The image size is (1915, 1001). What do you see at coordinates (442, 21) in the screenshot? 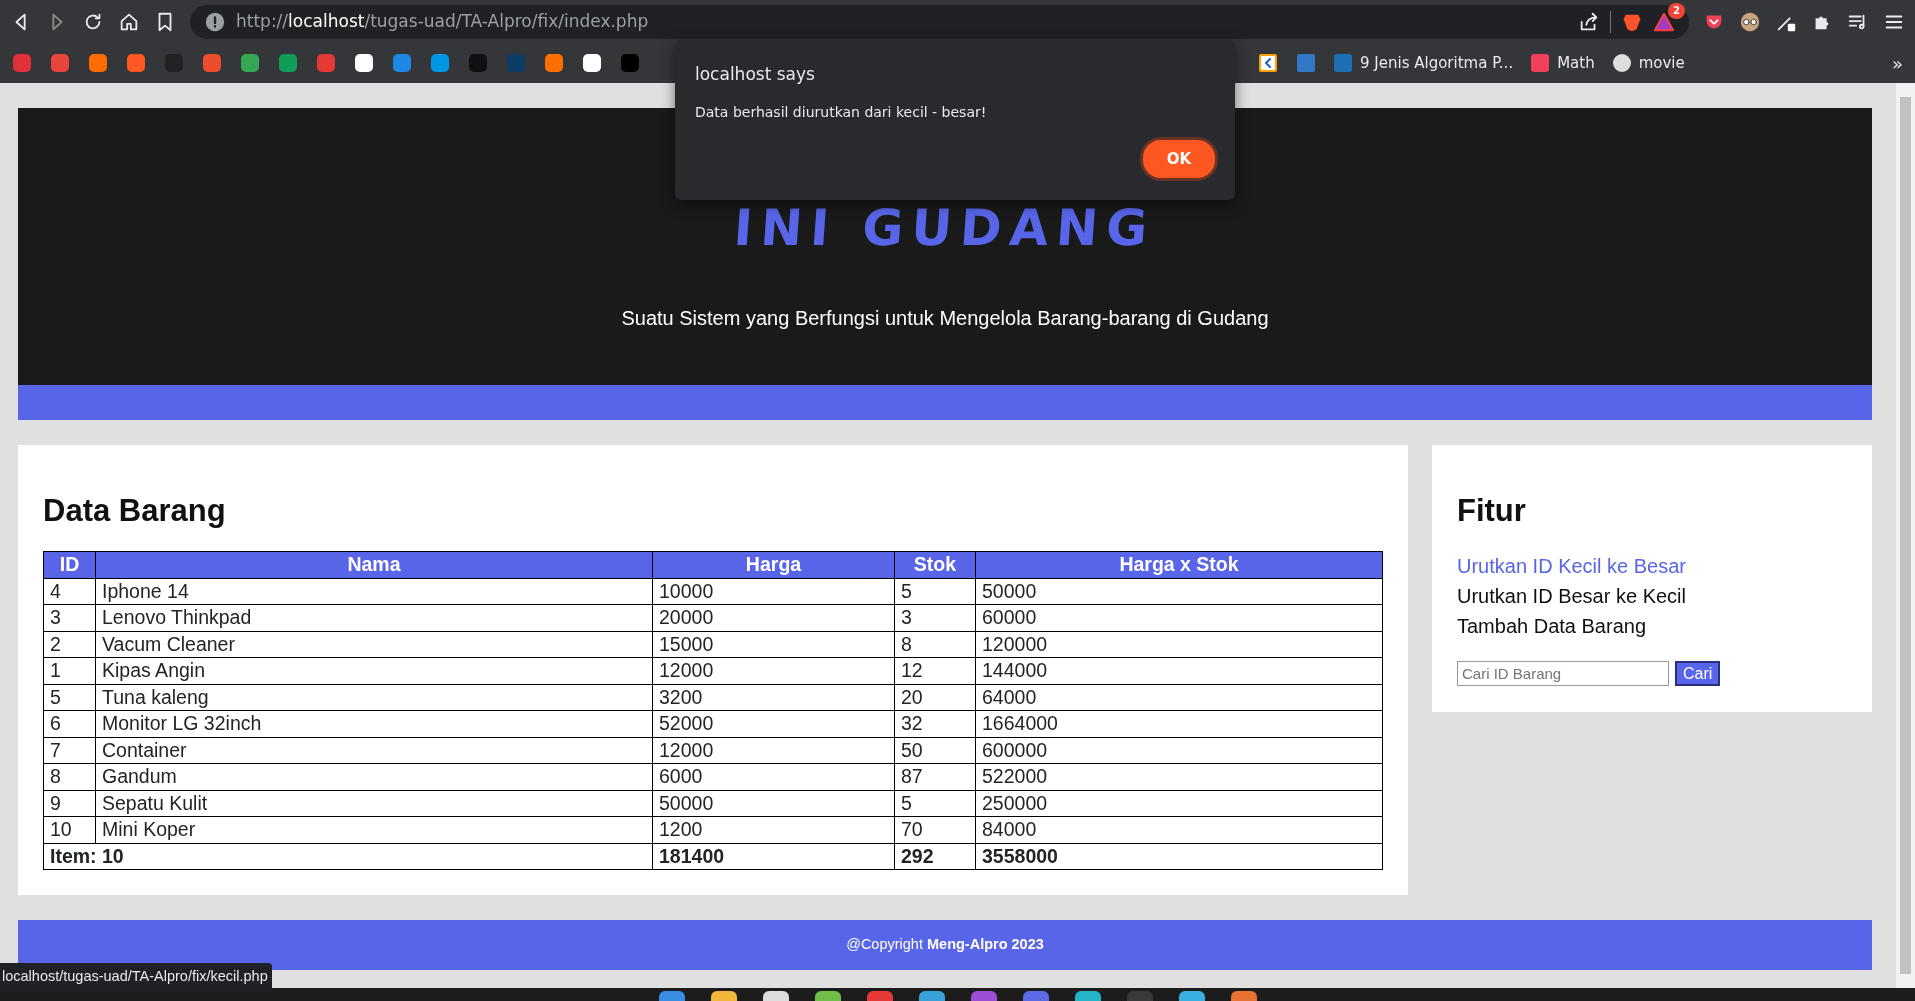
I see `url-text: http://localhost/tugas-uad/TA-Alpro/fix/index.php` at bounding box center [442, 21].